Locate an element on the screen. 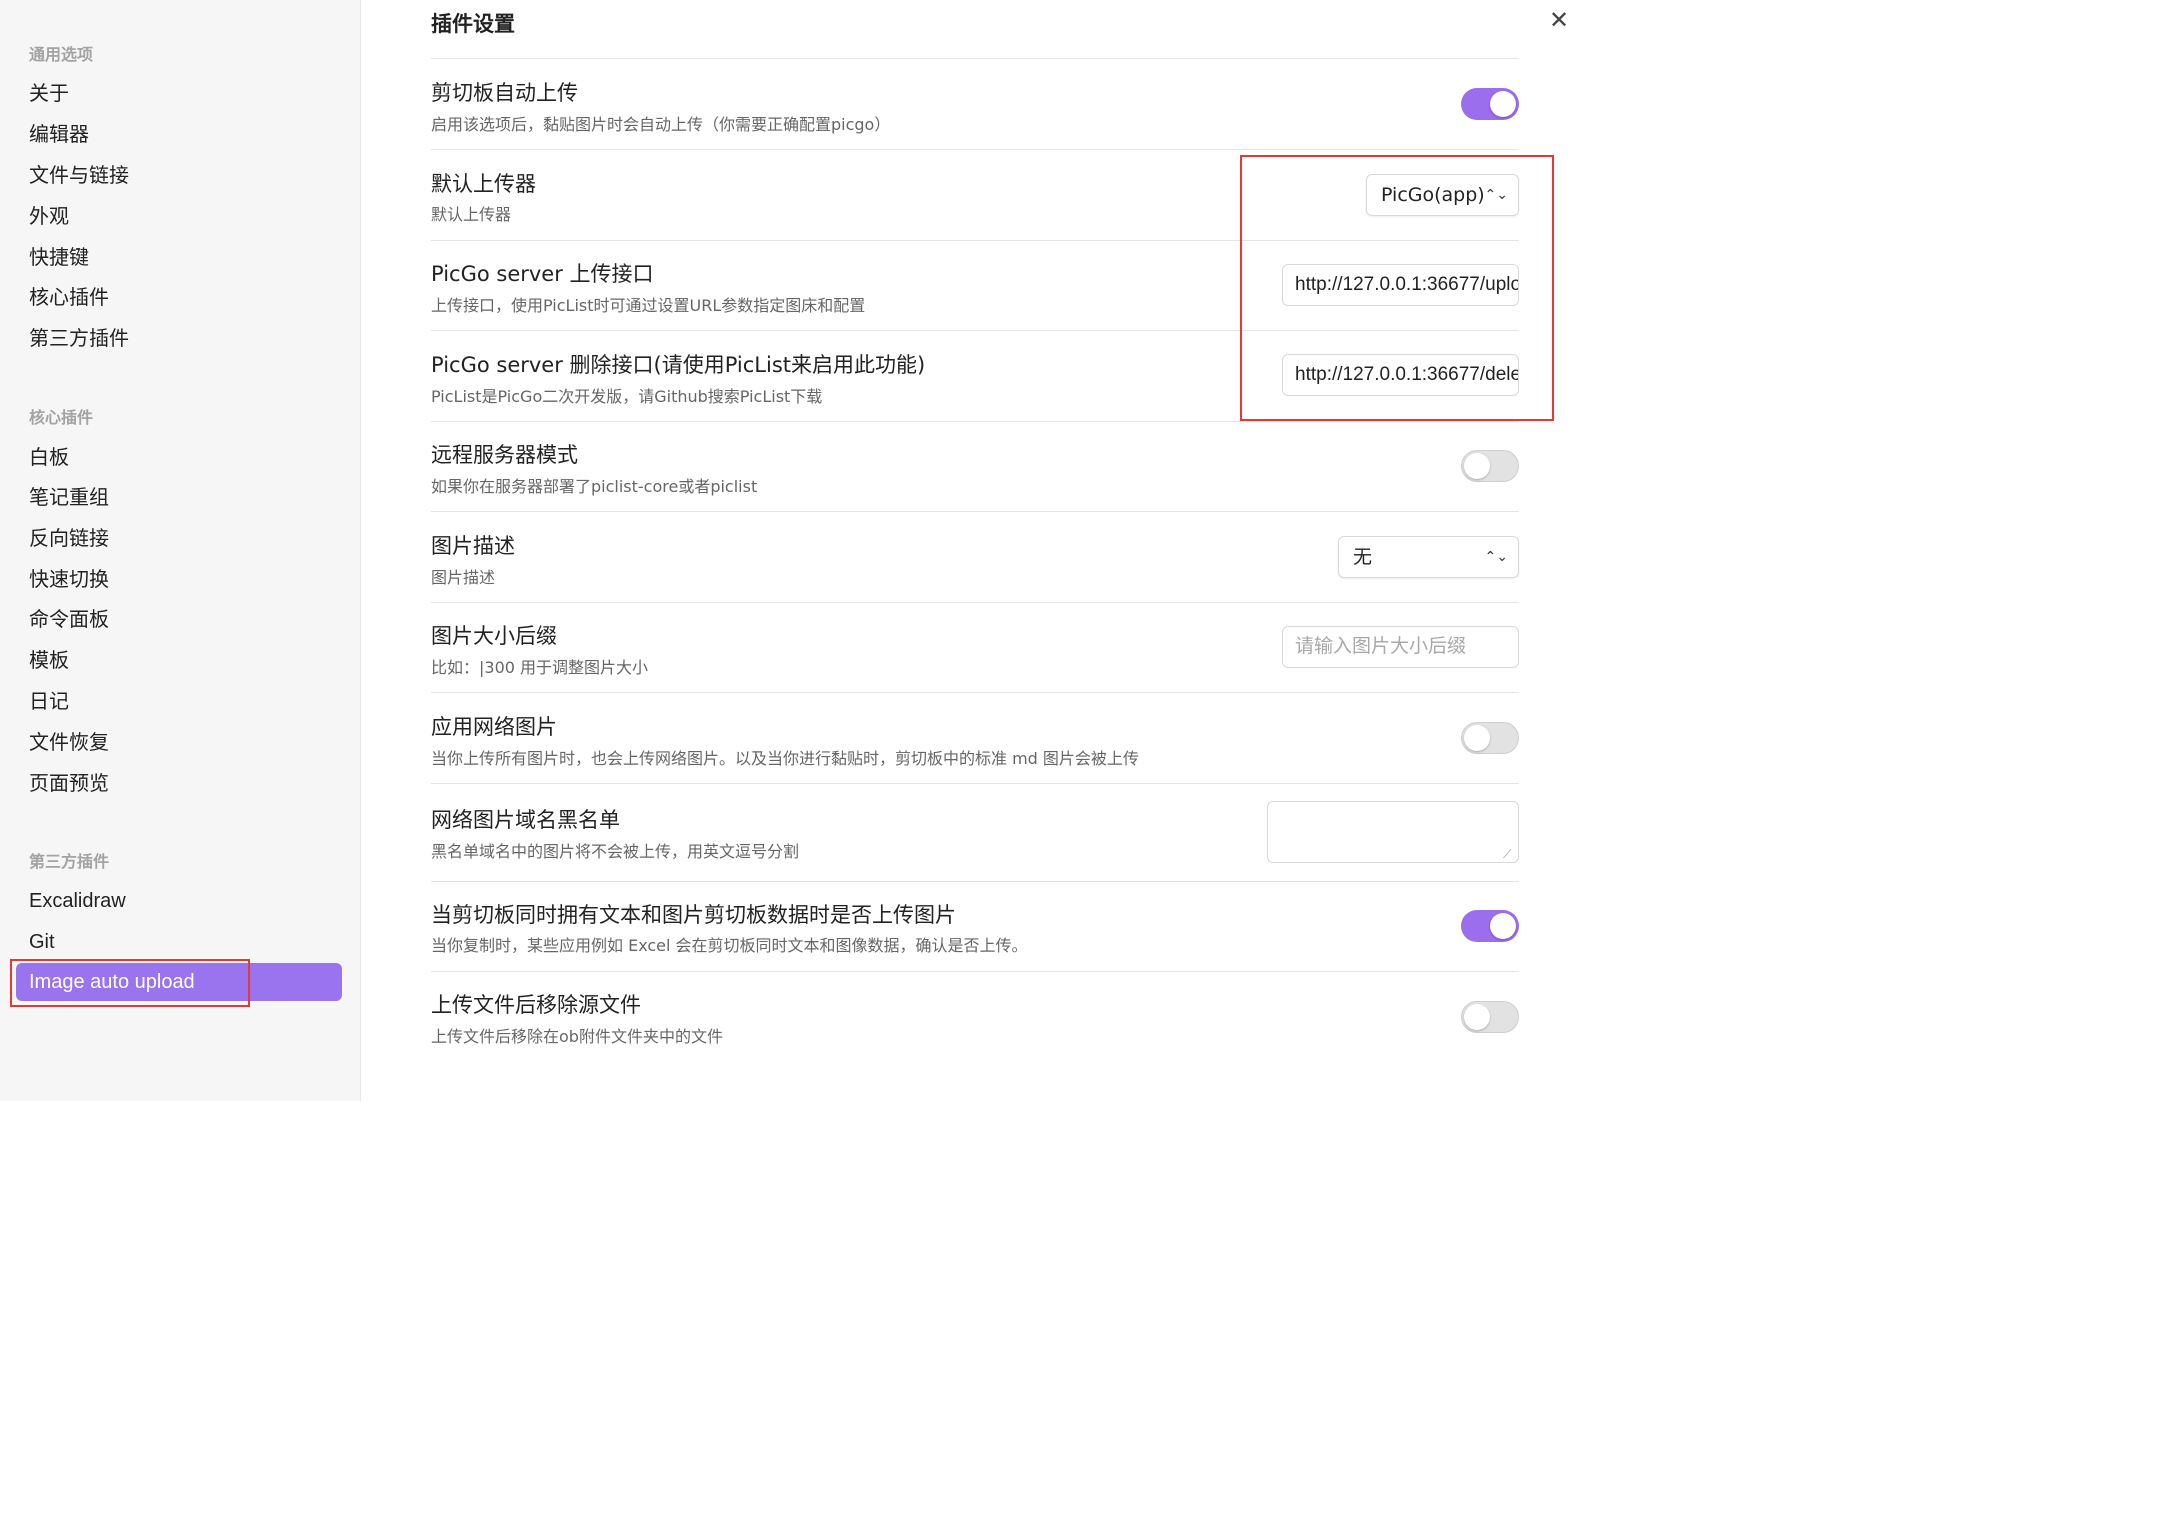 The height and width of the screenshot is (1522, 2168). sidebar-item-appearance: 外观 is located at coordinates (49, 216).